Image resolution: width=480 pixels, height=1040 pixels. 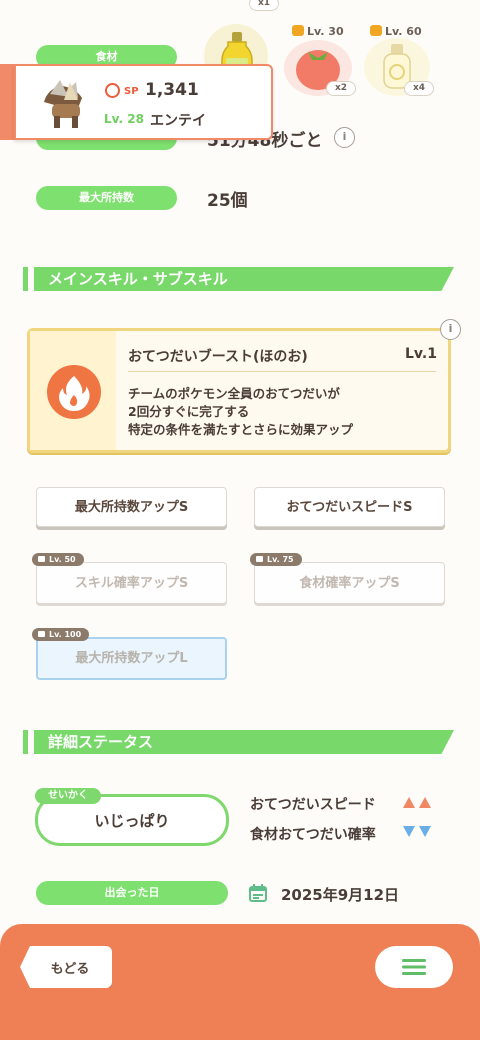 What do you see at coordinates (63, 104) in the screenshot?
I see `pokemon-portrait-icon` at bounding box center [63, 104].